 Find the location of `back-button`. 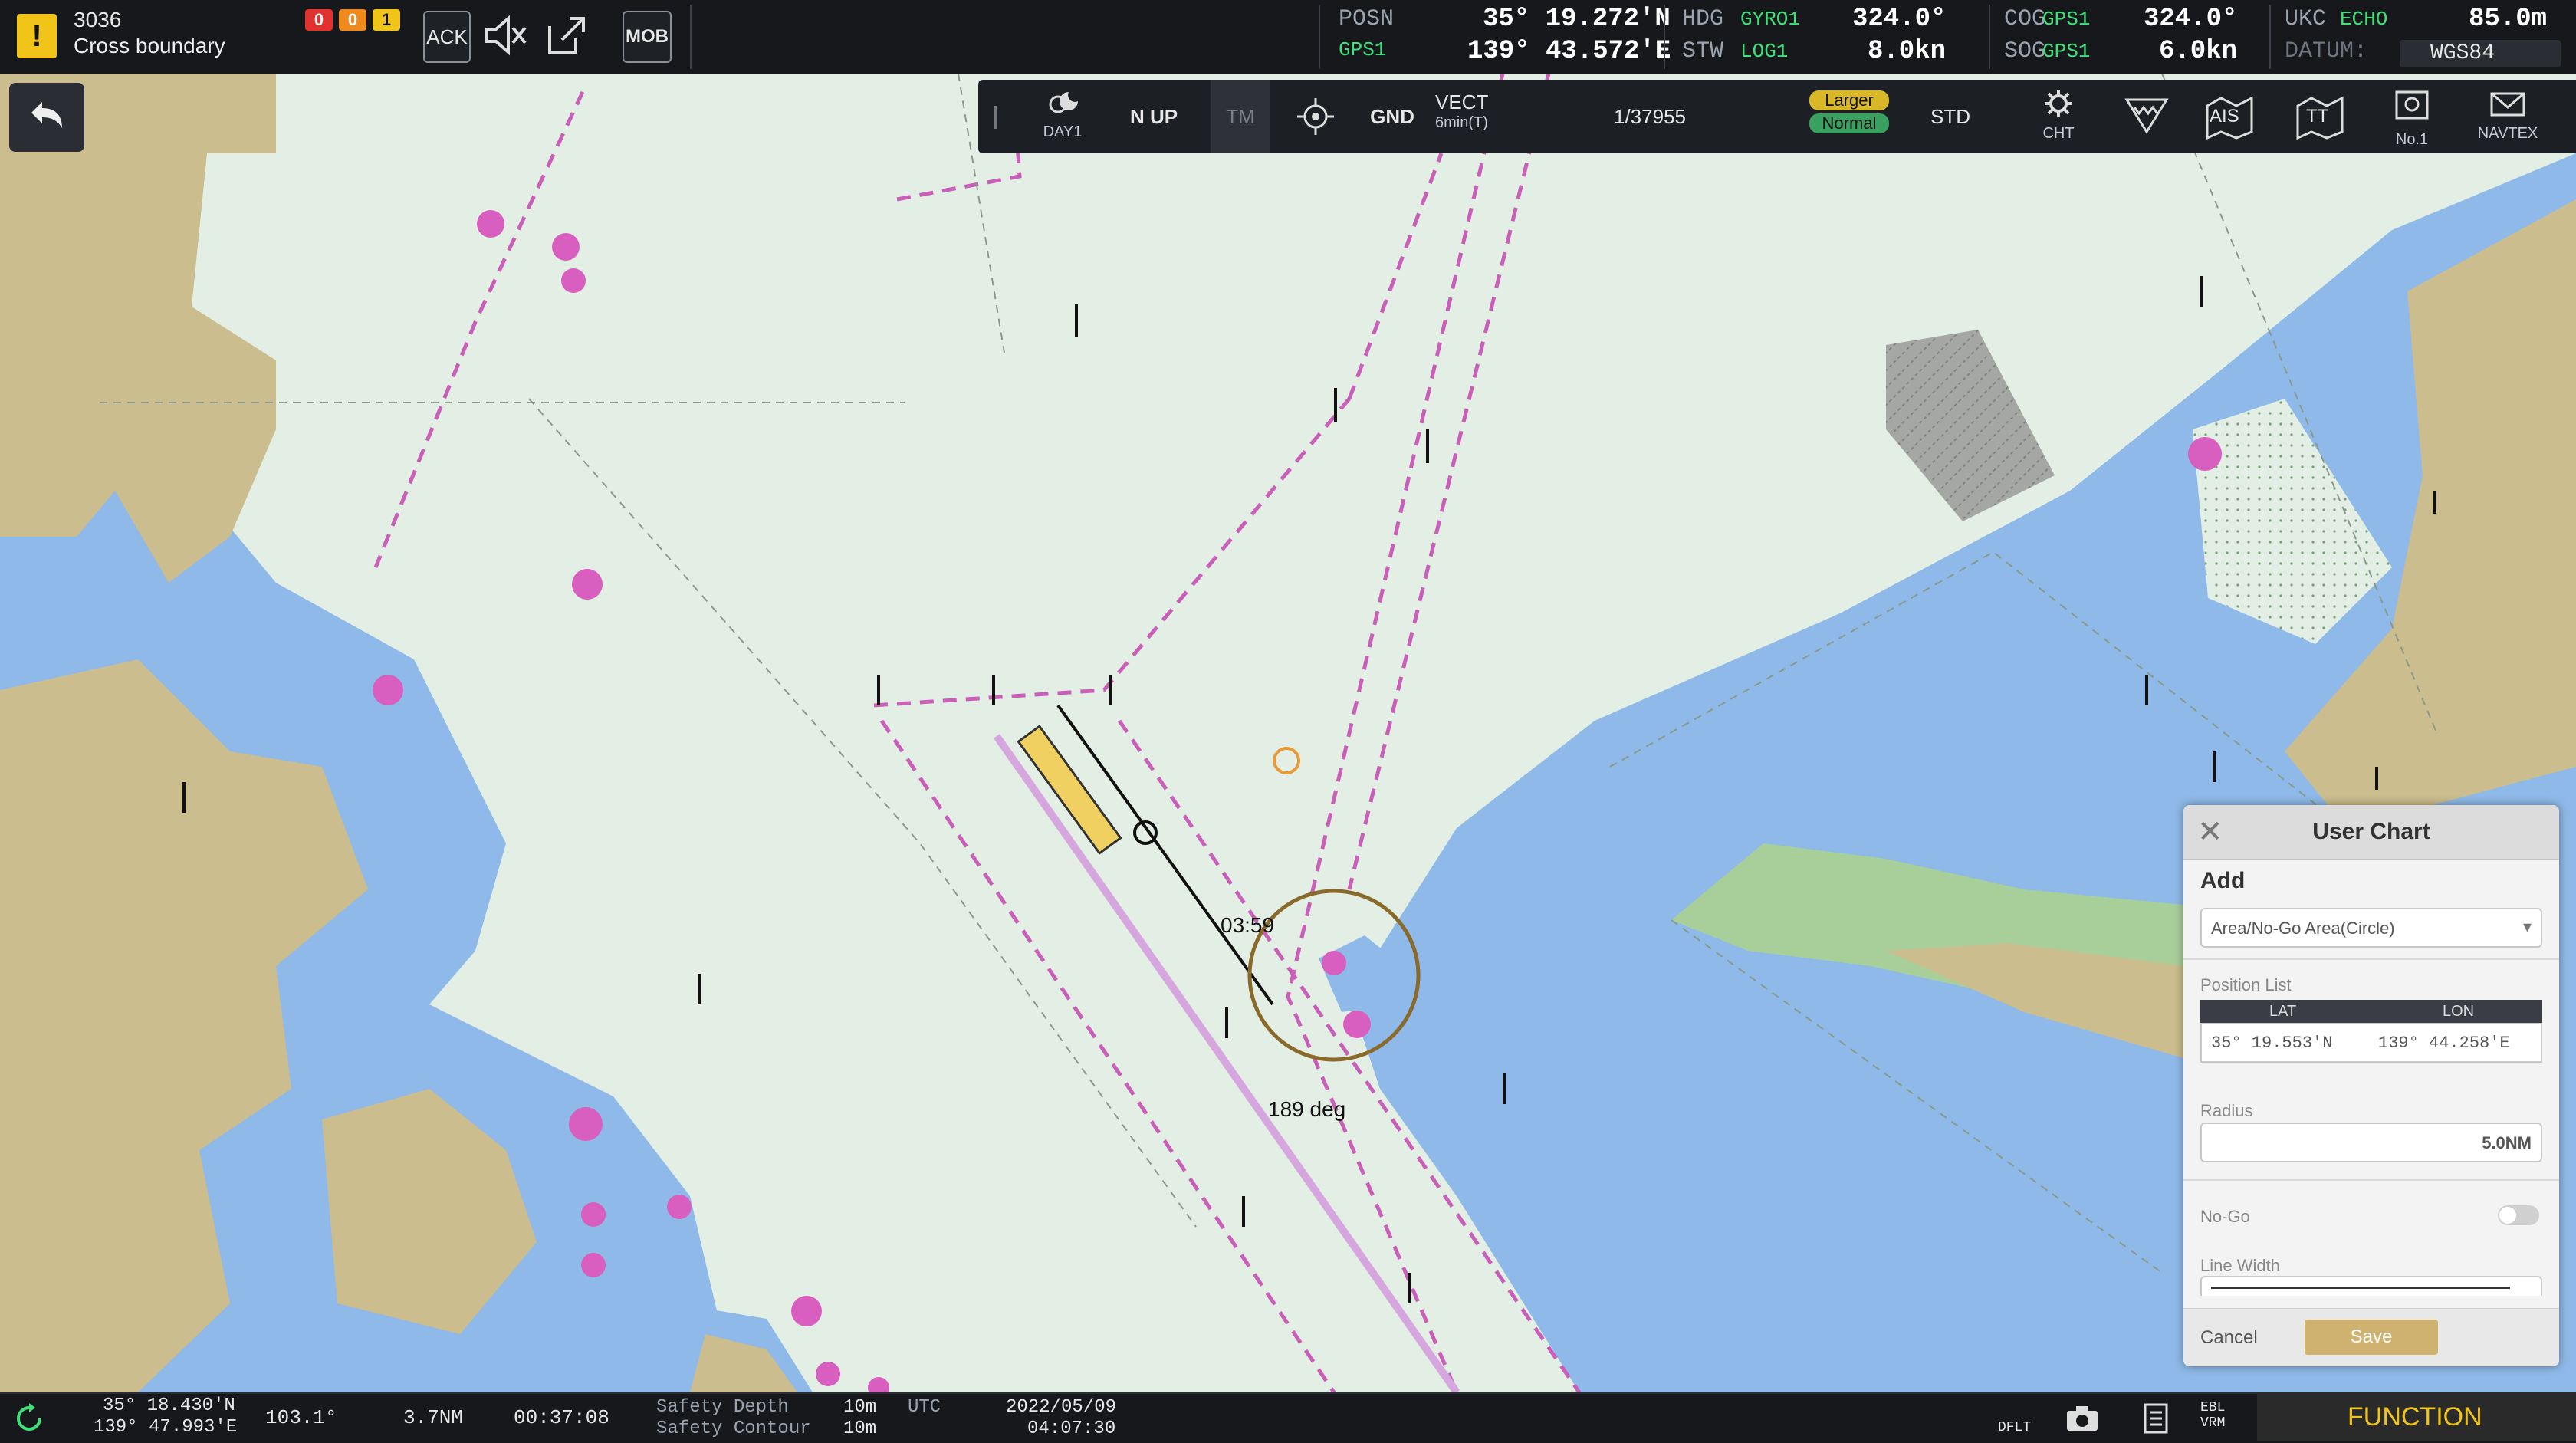

back-button is located at coordinates (46, 117).